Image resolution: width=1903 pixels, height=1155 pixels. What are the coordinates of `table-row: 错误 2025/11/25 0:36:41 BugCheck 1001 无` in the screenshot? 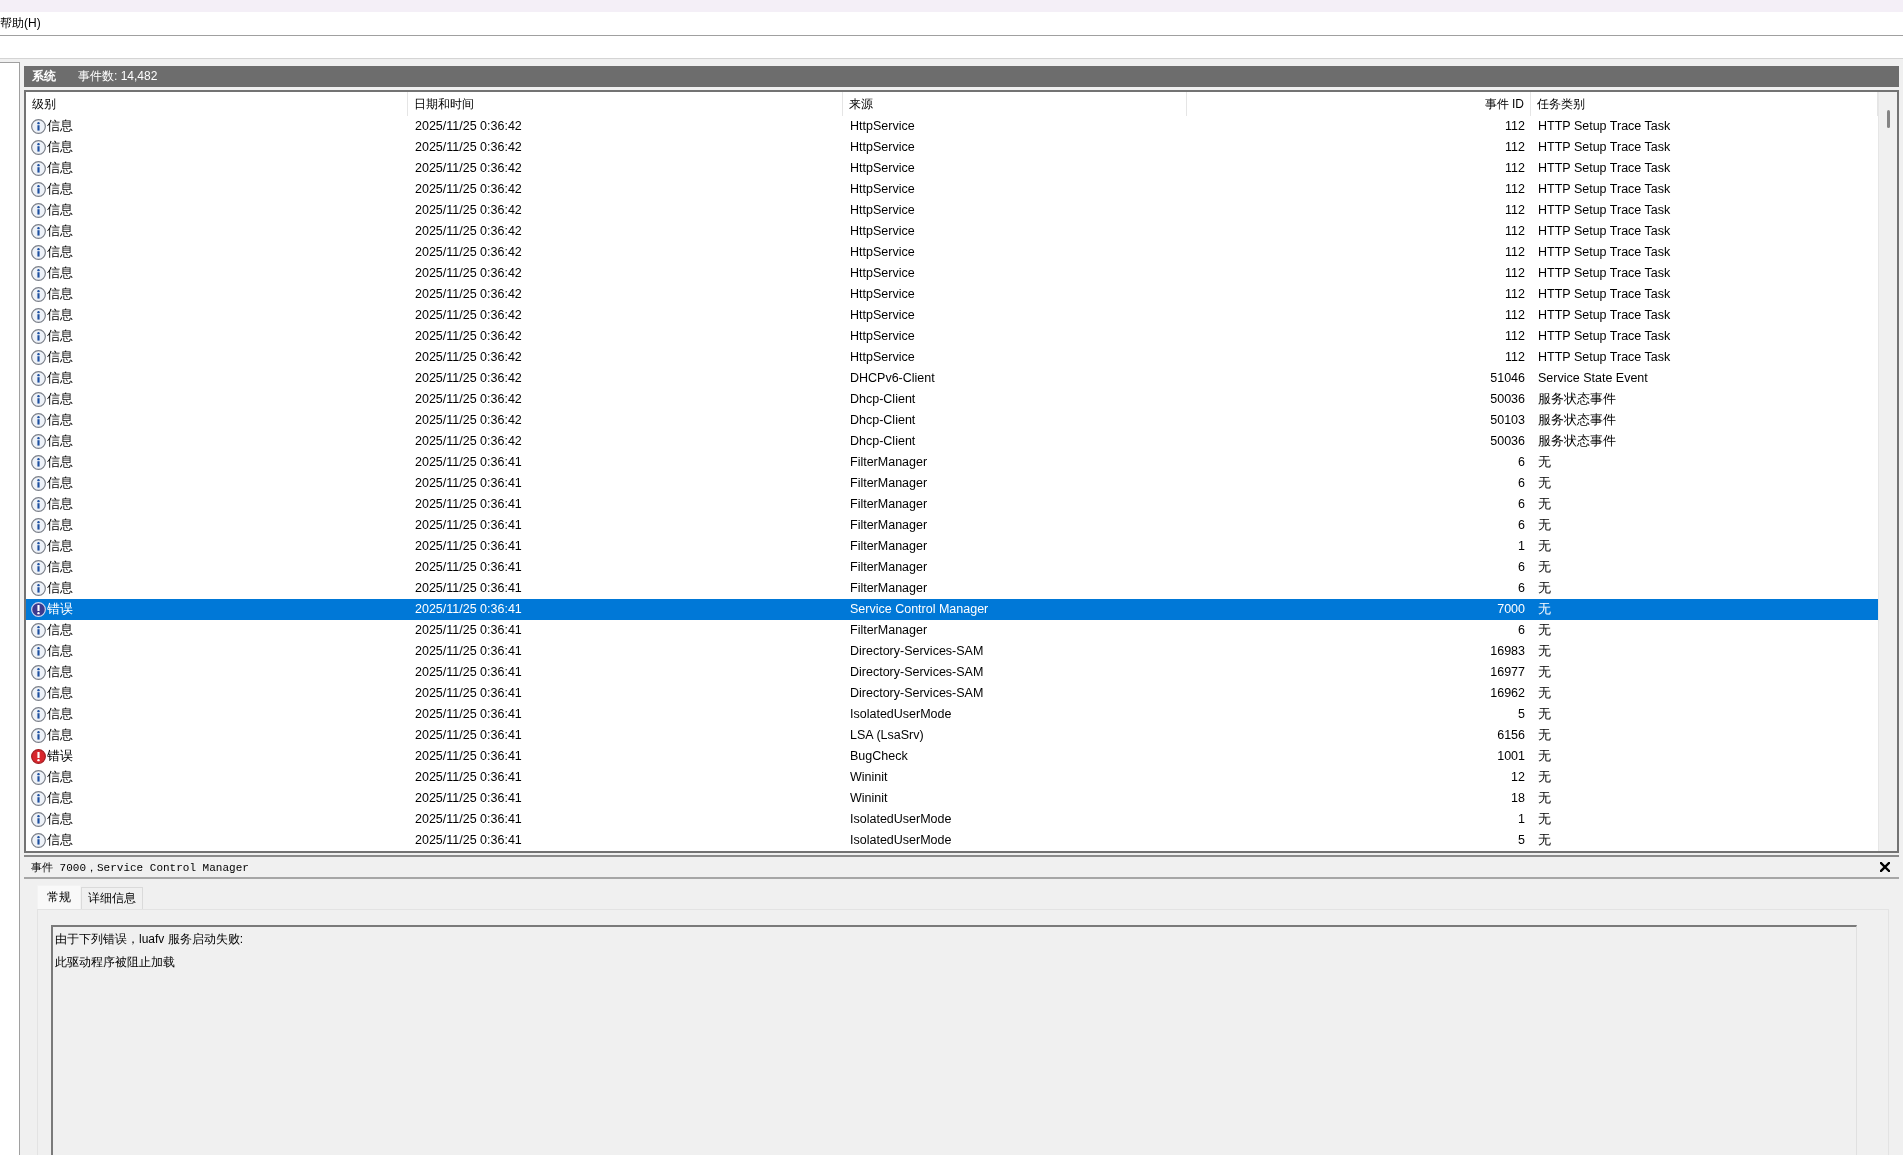 It's located at (952, 756).